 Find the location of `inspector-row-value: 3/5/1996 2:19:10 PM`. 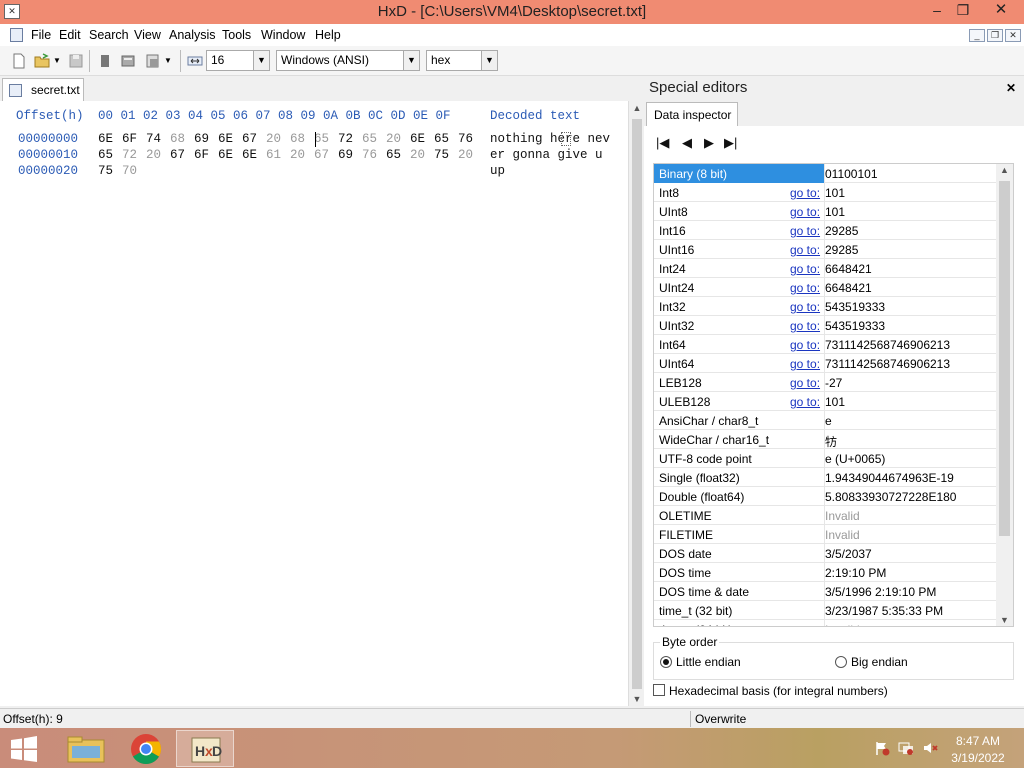

inspector-row-value: 3/5/1996 2:19:10 PM is located at coordinates (880, 592).